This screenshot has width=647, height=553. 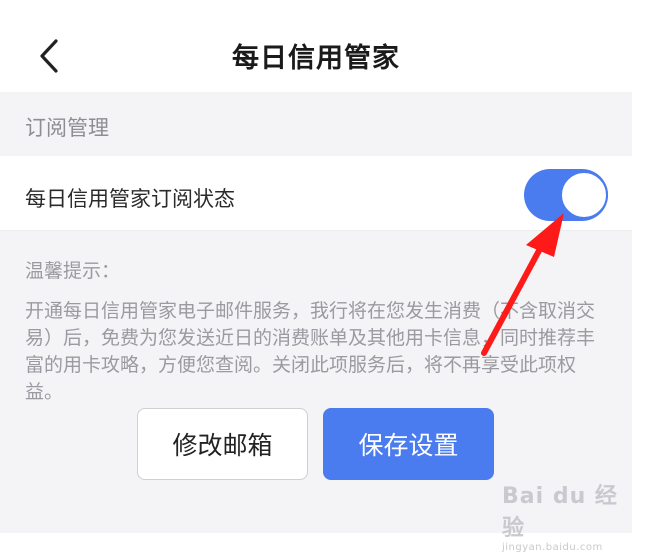 I want to click on page-title: 每日信用管家, so click(x=316, y=58).